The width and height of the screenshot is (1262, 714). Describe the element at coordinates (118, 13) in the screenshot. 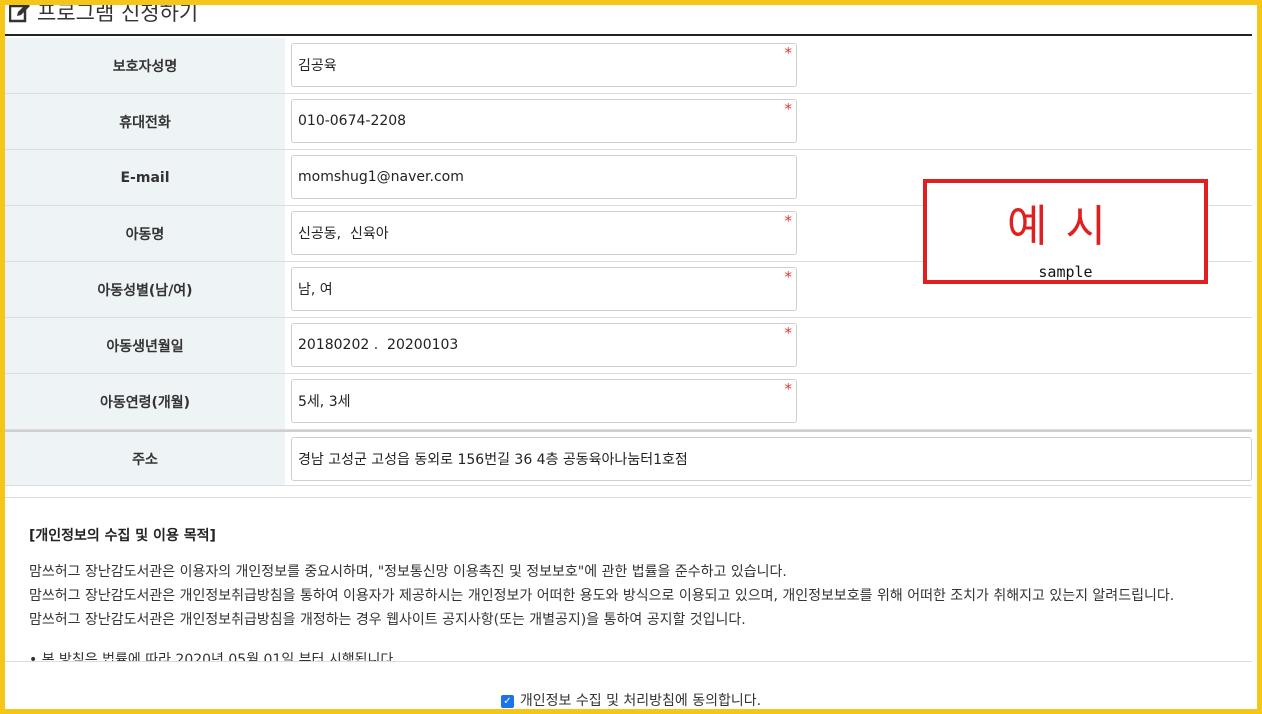

I see `page-title: 프로그램 신청하기` at that location.